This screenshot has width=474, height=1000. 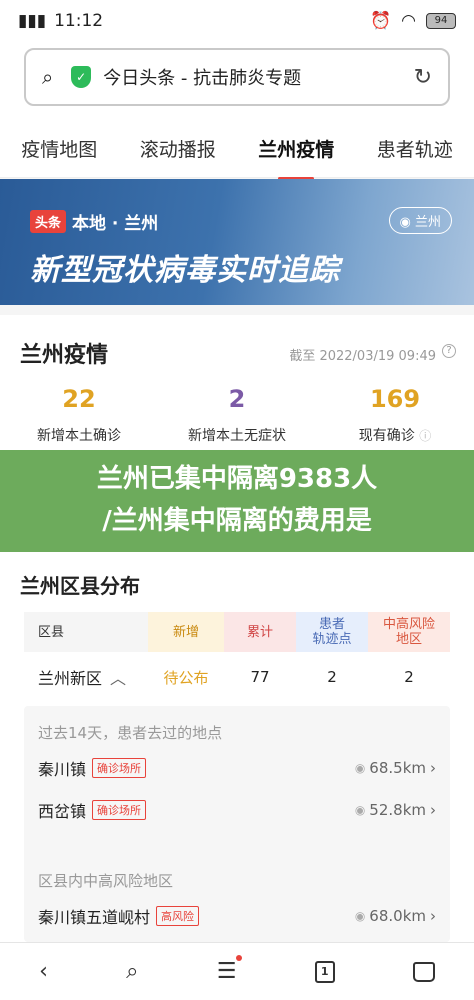 I want to click on security-shield-icon: ✓, so click(x=81, y=77).